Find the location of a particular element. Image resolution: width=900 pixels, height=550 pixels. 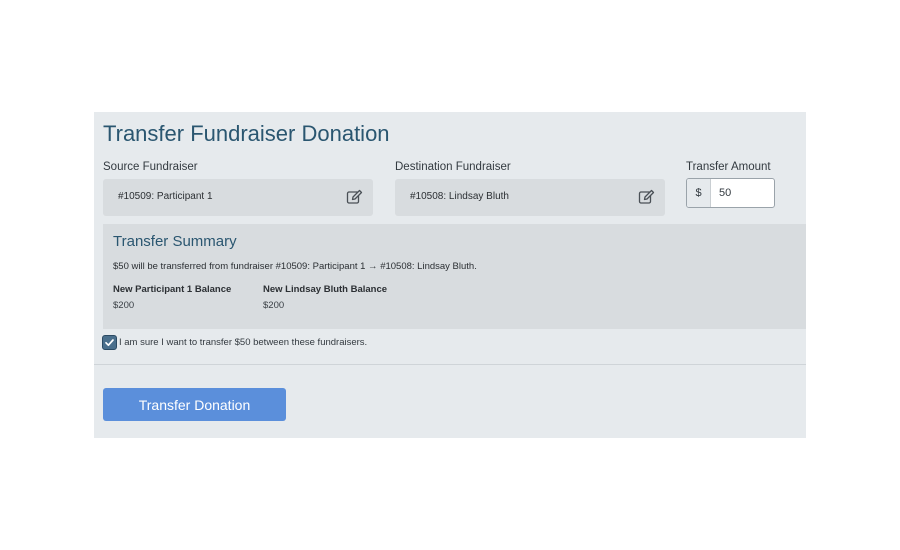

checkmark-icon is located at coordinates (109, 343).